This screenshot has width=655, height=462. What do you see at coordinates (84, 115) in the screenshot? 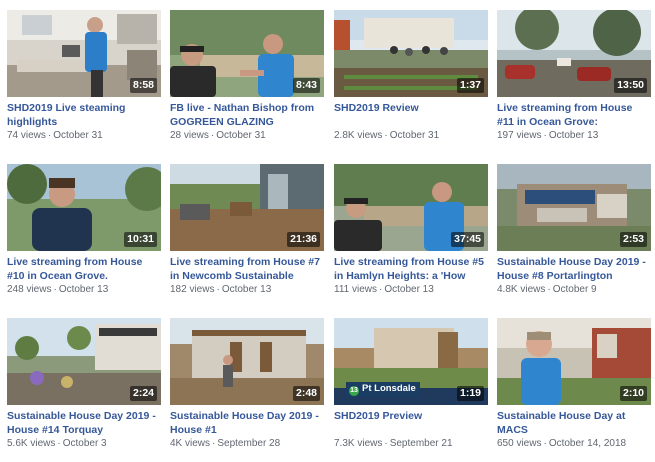
I see `video-title: SHD2019 Live steaming highlights` at bounding box center [84, 115].